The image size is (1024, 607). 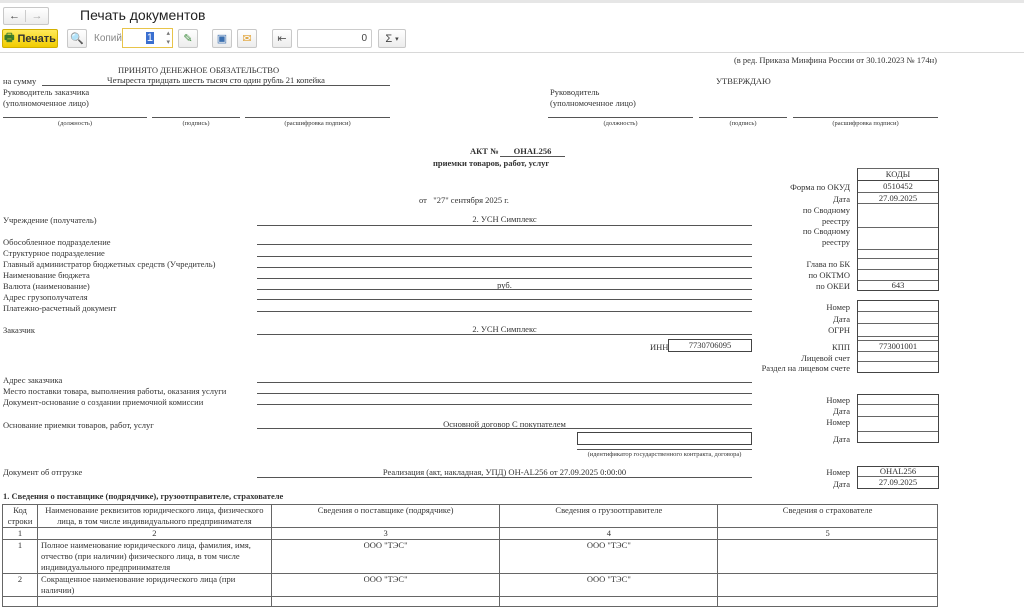 What do you see at coordinates (504, 219) in the screenshot?
I see `institution-value: 2. УСН Симплекс` at bounding box center [504, 219].